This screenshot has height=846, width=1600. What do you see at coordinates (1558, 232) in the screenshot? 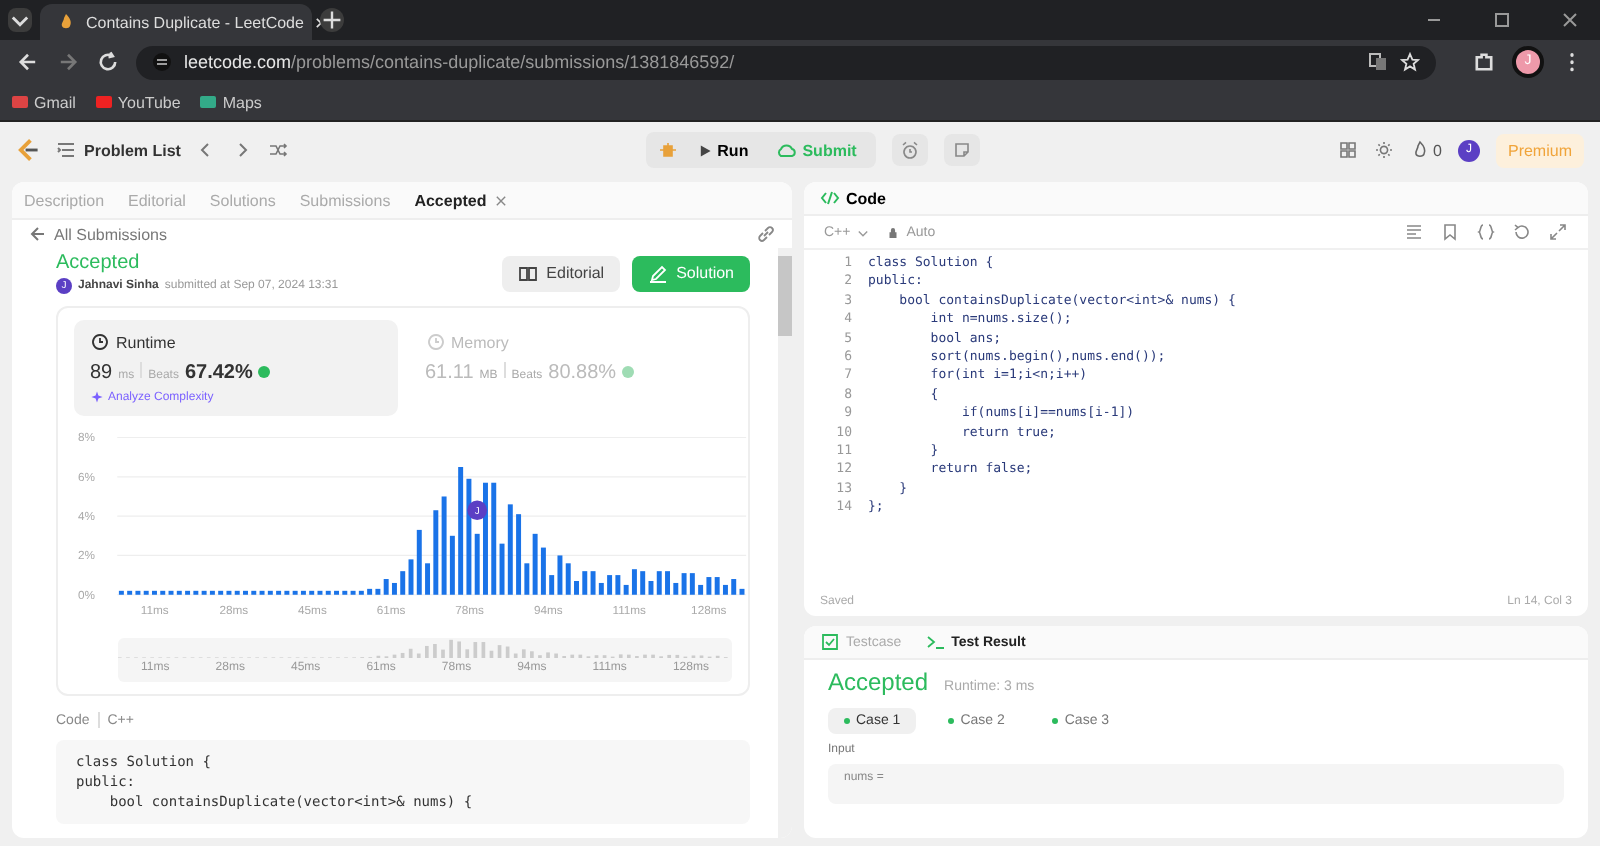
I see `expand-icon` at bounding box center [1558, 232].